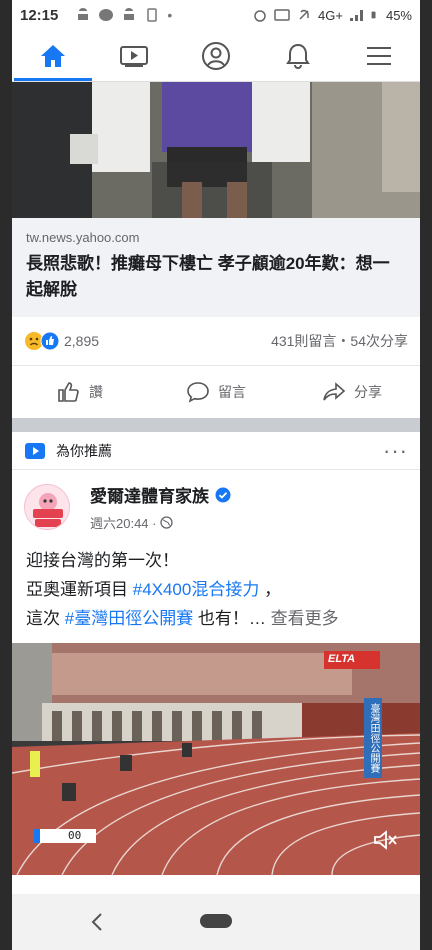  What do you see at coordinates (339, 341) in the screenshot?
I see `comment-share-stats: 431則留言・54次分享` at bounding box center [339, 341].